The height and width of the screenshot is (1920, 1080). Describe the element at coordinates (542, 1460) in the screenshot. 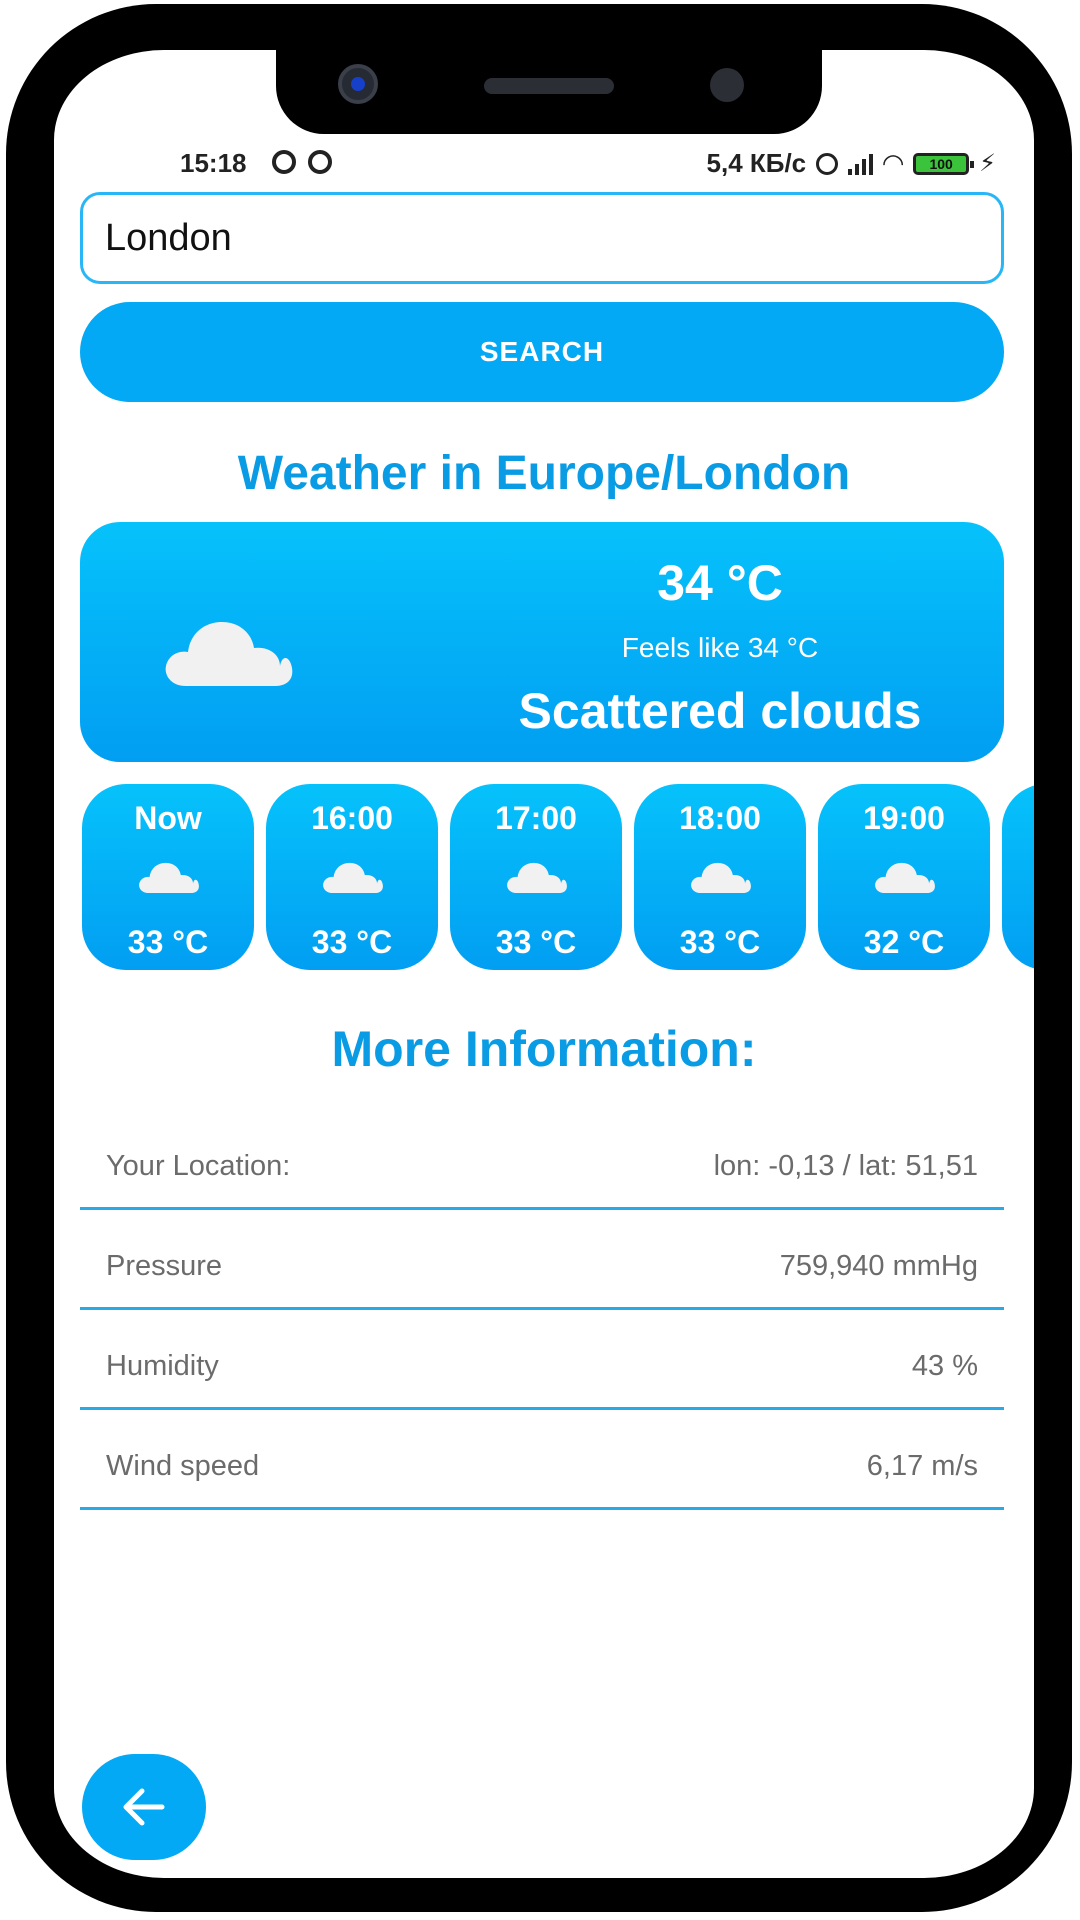

I see `info-row-wind-speed: Wind speed 6,17 m/s` at that location.